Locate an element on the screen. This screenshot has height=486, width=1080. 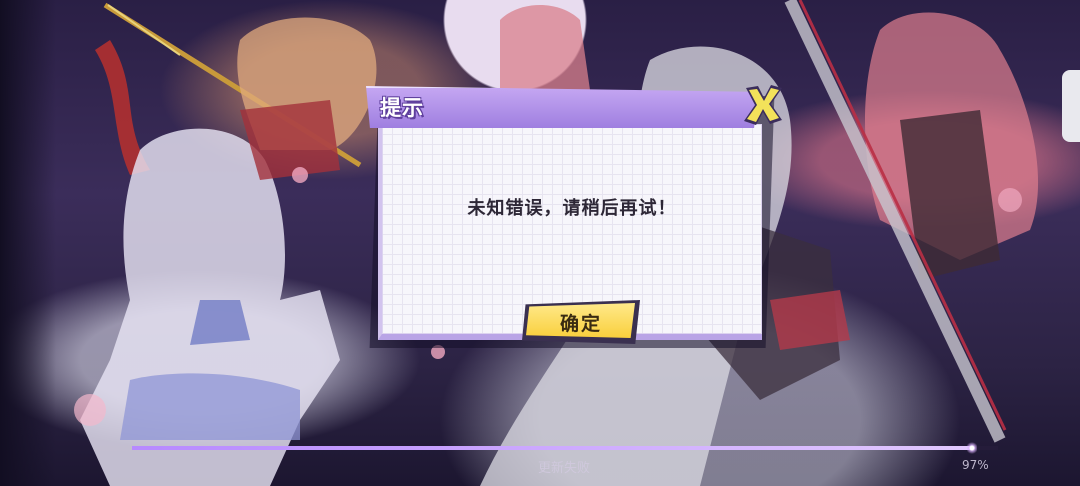
update-progress-bar is located at coordinates (565, 448).